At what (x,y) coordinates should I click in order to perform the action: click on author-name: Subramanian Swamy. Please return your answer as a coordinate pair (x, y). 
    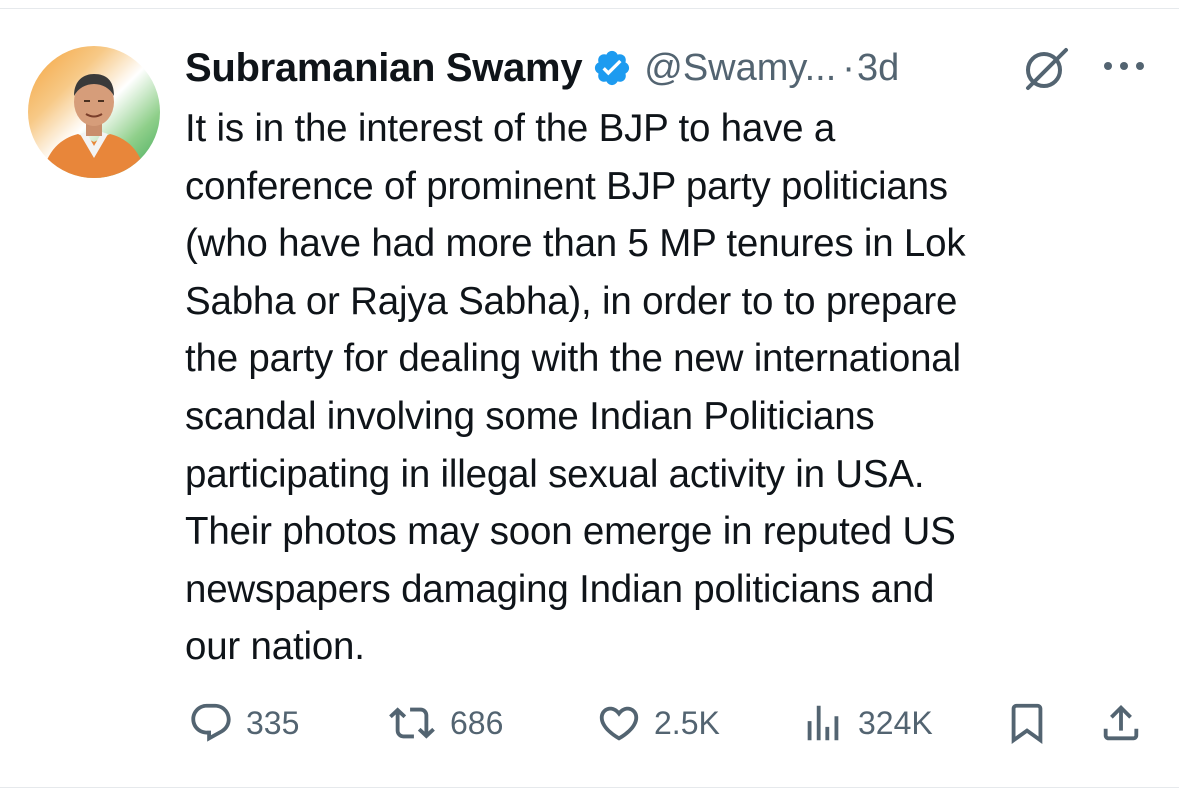
    Looking at the image, I should click on (384, 68).